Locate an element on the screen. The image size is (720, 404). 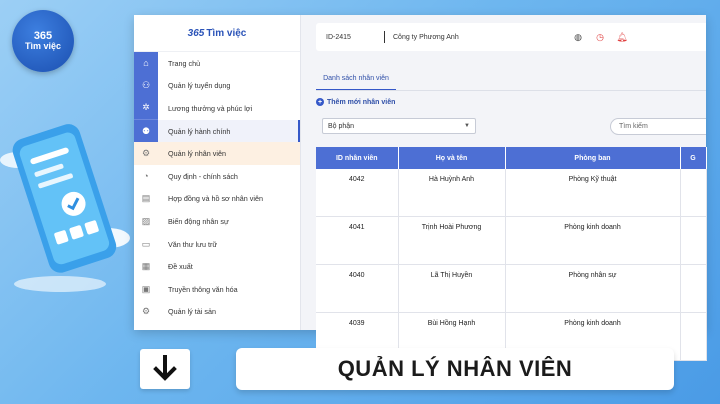
proposal-icon: ▦ is located at coordinates (146, 266).